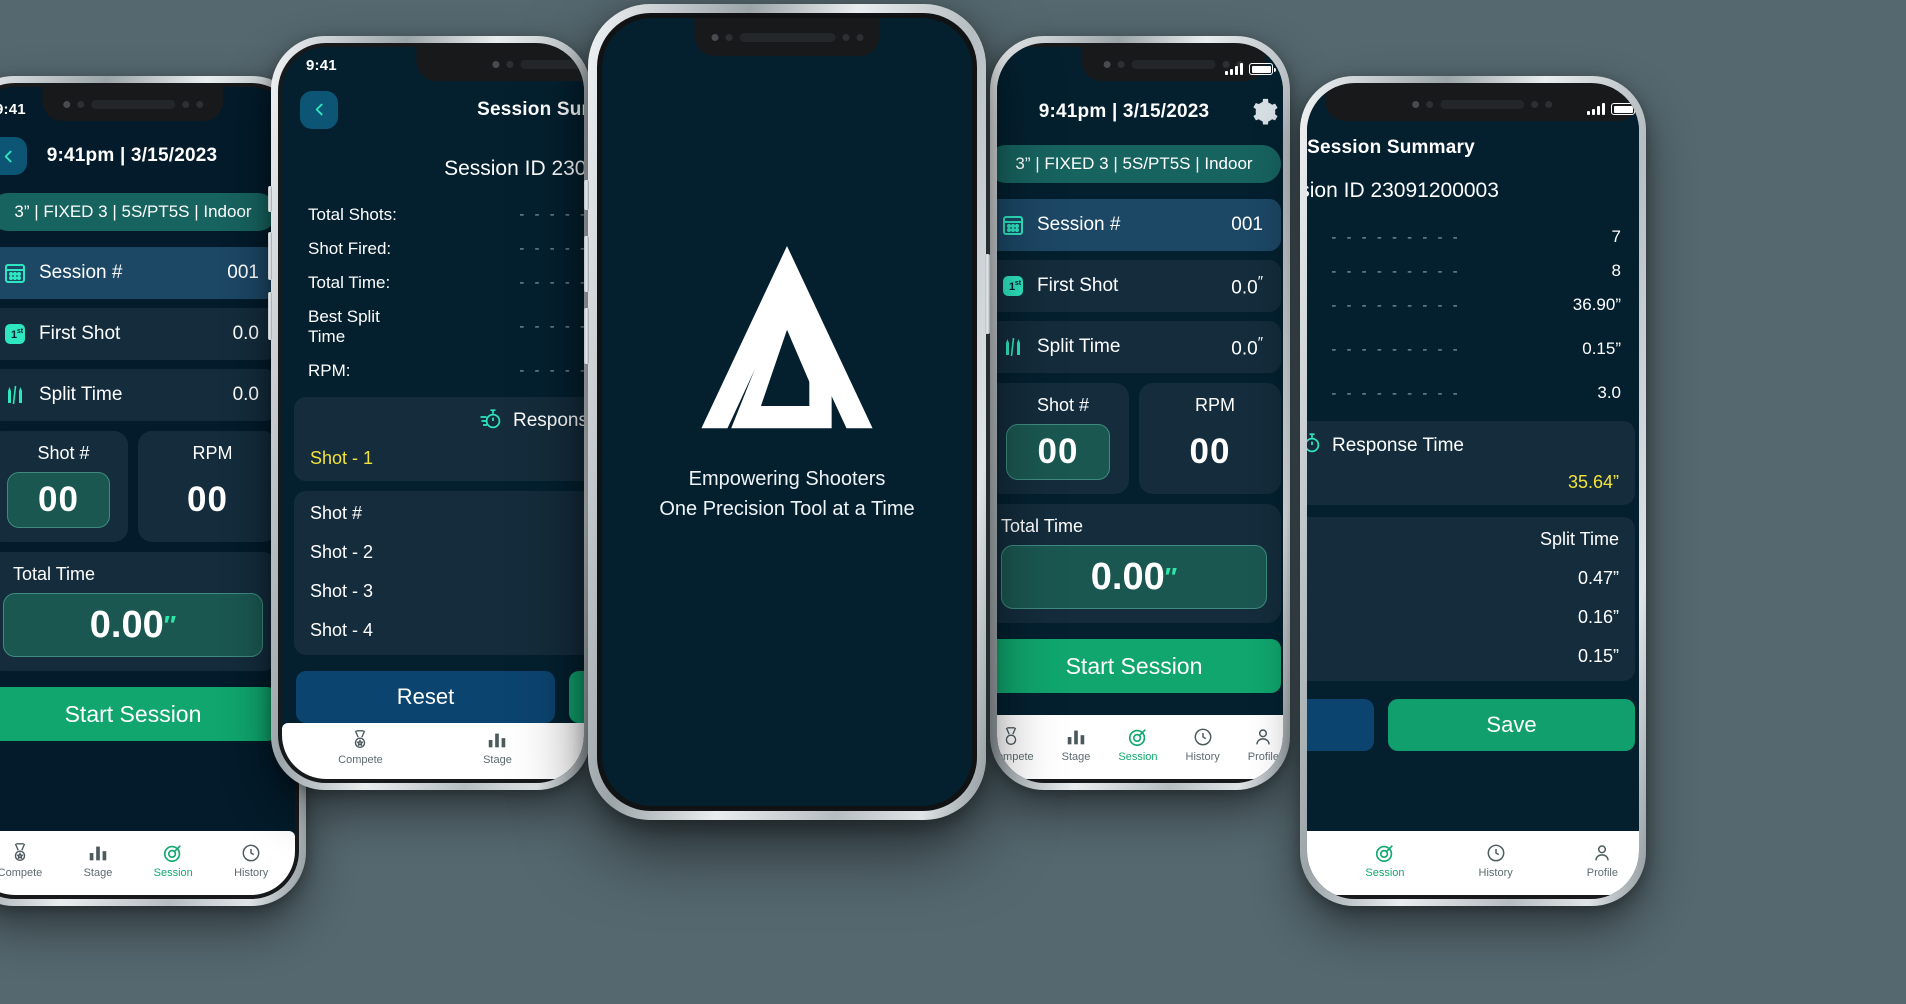 The image size is (1906, 1004). What do you see at coordinates (1140, 116) in the screenshot?
I see `app-header: 9:41pm | 3/15/2023` at bounding box center [1140, 116].